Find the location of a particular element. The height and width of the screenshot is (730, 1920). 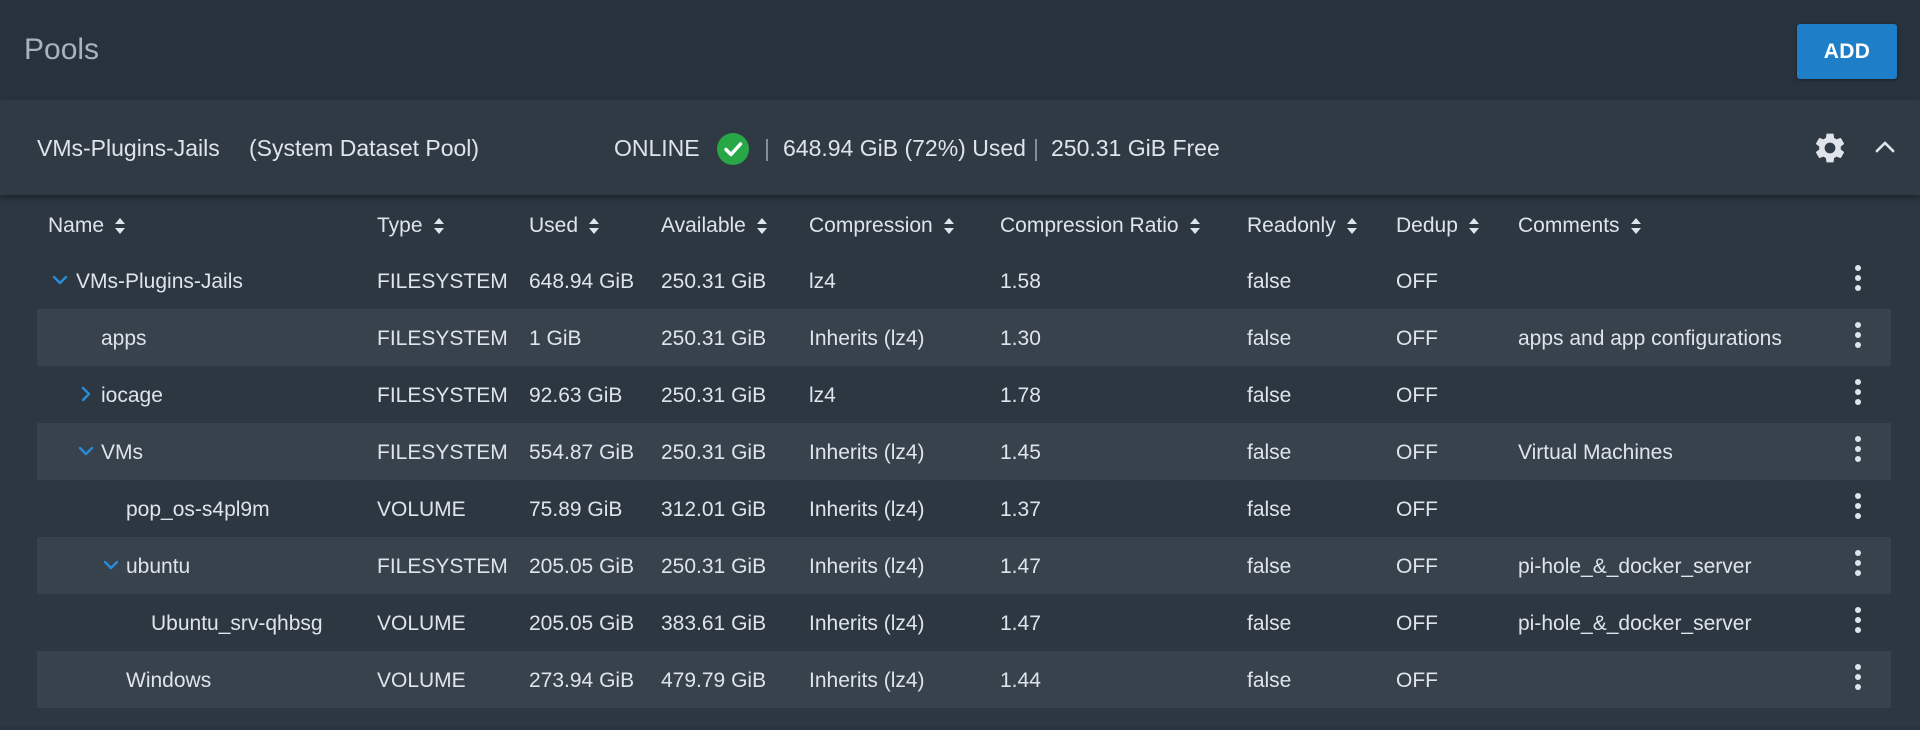

cell-type: VOLUME is located at coordinates (421, 680).